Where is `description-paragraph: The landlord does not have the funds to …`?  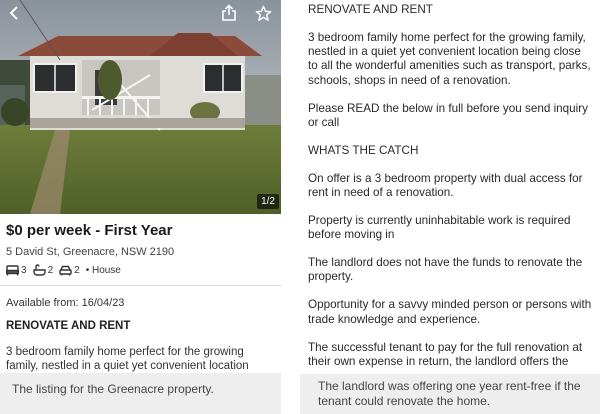 description-paragraph: The landlord does not have the funds to … is located at coordinates (445, 270).